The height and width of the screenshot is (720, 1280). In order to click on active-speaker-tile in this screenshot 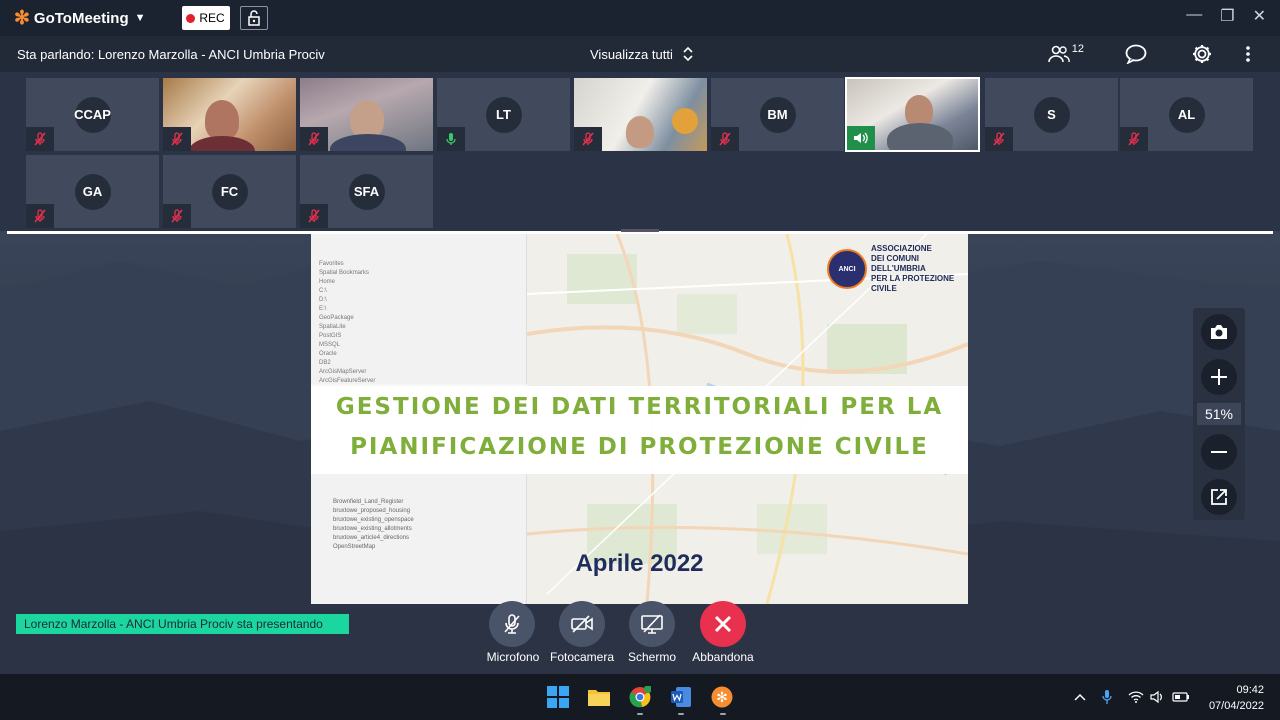, I will do `click(912, 114)`.